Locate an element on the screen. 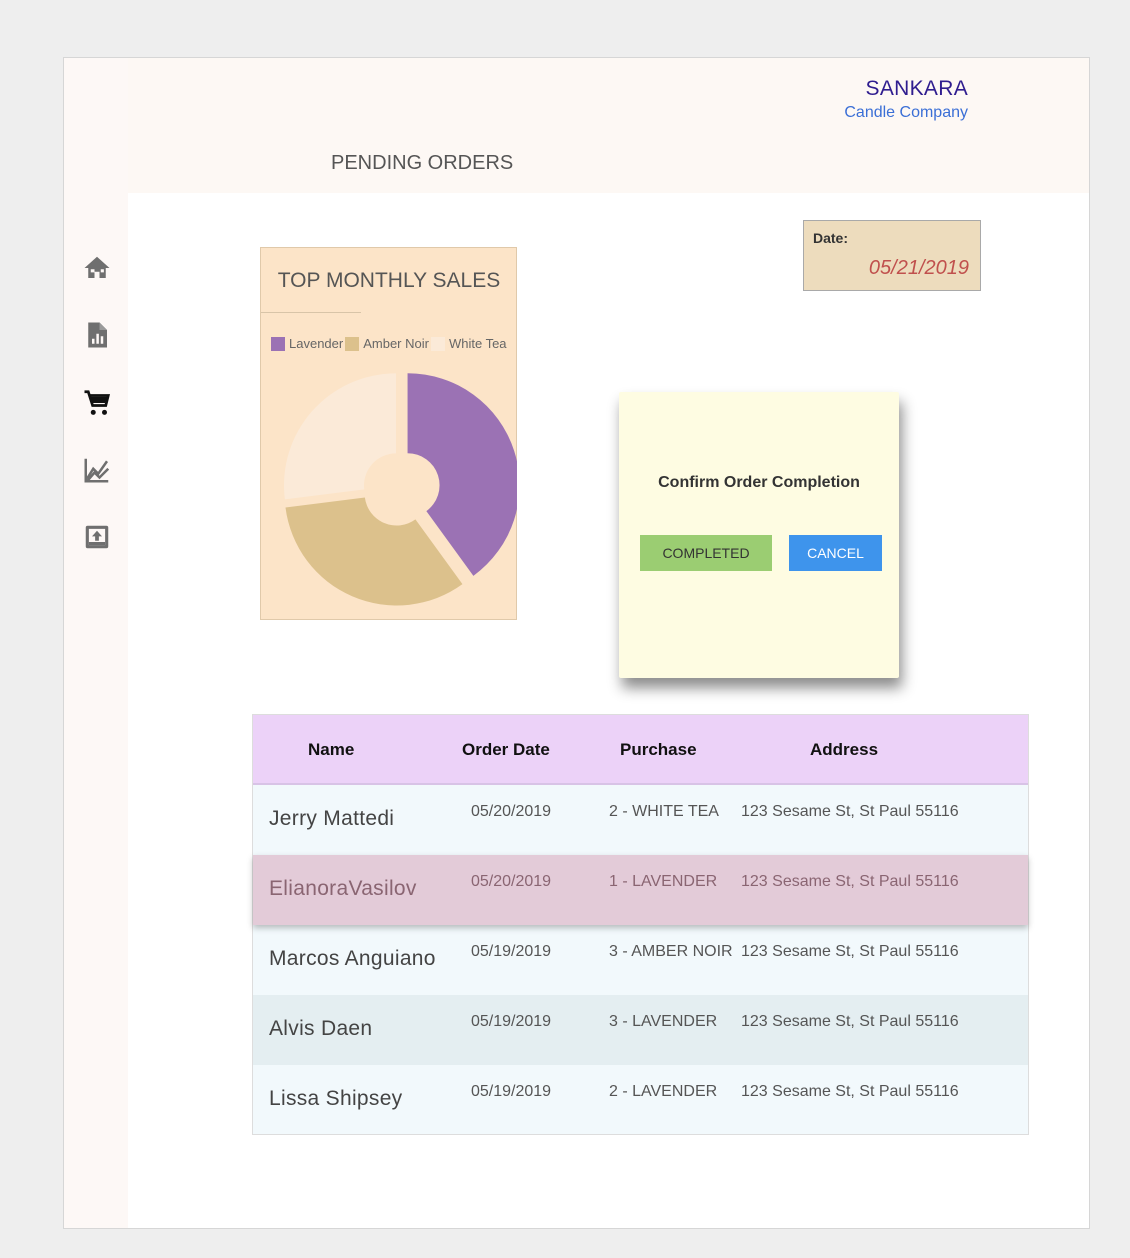 Image resolution: width=1130 pixels, height=1258 pixels. legend-item-white-tea: White Tea is located at coordinates (468, 343).